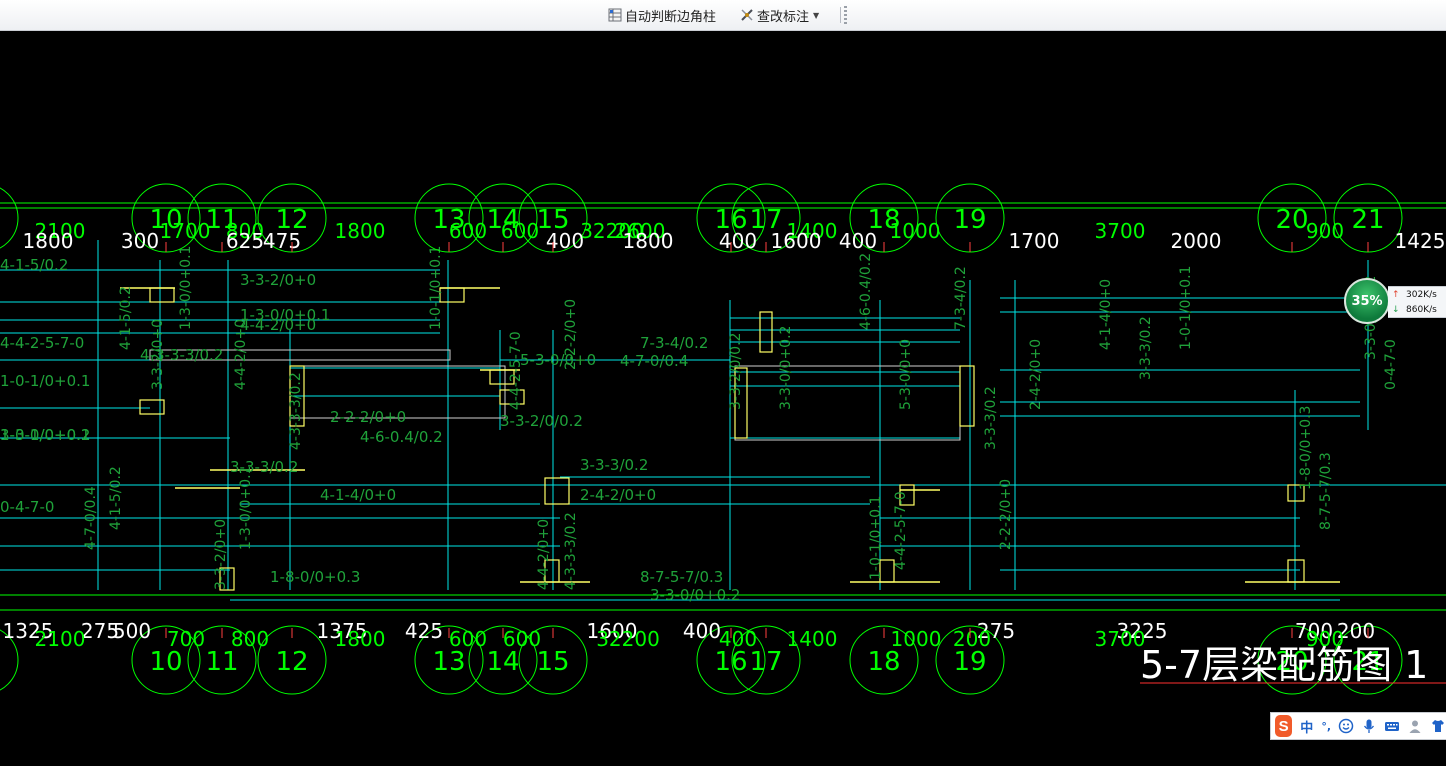  What do you see at coordinates (552, 662) in the screenshot?
I see `axis-label: 15` at bounding box center [552, 662].